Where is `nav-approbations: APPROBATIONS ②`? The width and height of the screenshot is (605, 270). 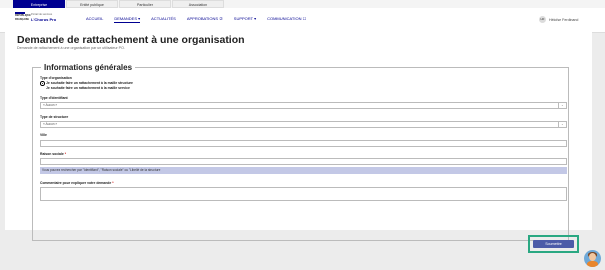
nav-approbations: APPROBATIONS ② is located at coordinates (205, 19).